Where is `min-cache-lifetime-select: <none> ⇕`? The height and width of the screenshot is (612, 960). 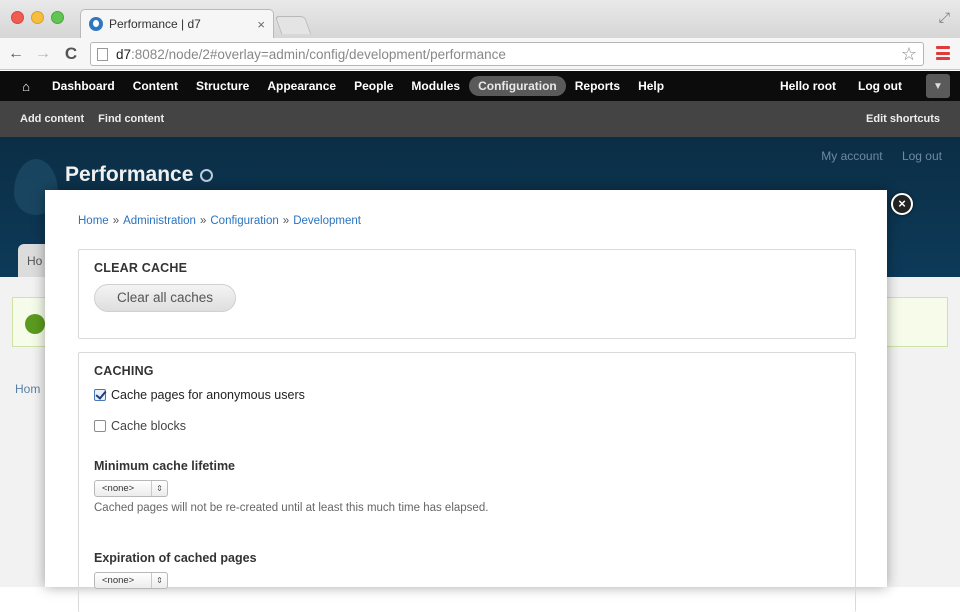
min-cache-lifetime-select: <none> ⇕ is located at coordinates (131, 488).